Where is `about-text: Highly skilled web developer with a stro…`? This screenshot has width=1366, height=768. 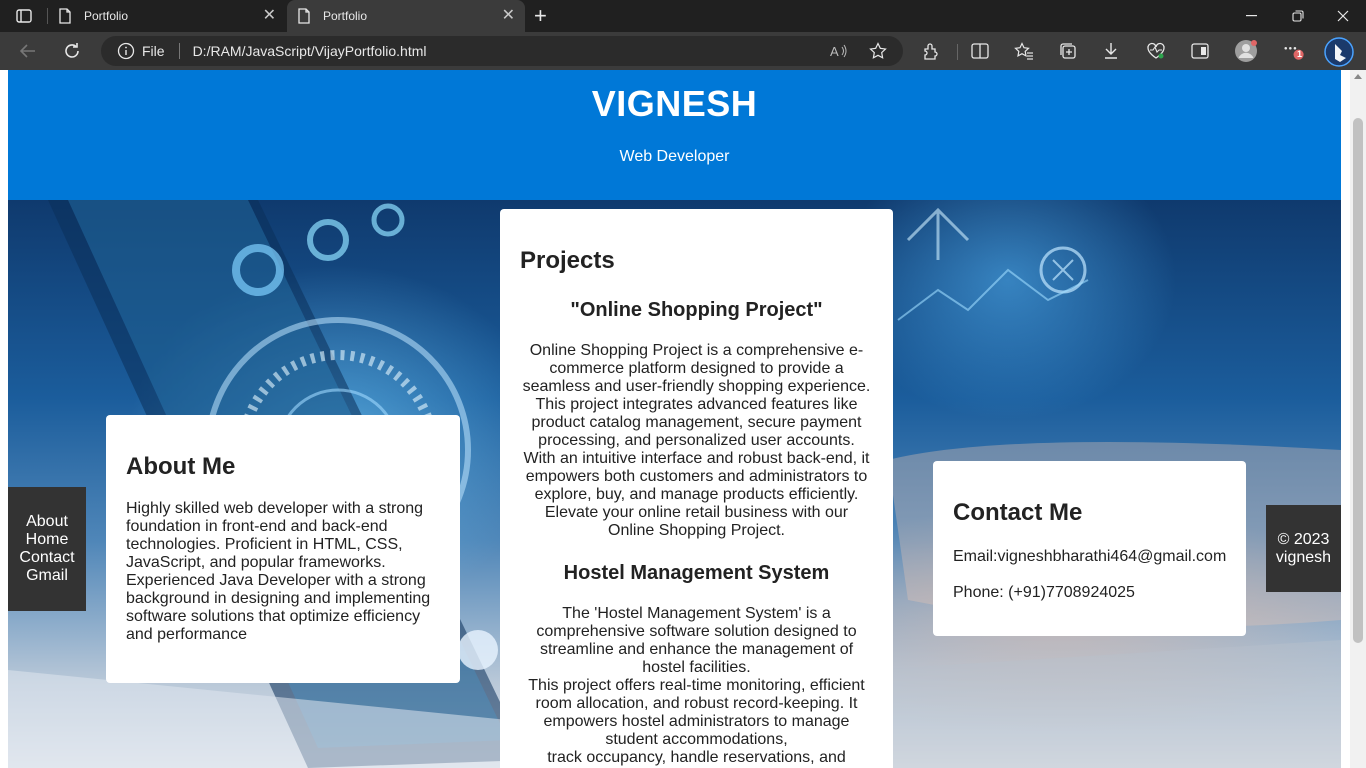
about-text: Highly skilled web developer with a stro… is located at coordinates (278, 571).